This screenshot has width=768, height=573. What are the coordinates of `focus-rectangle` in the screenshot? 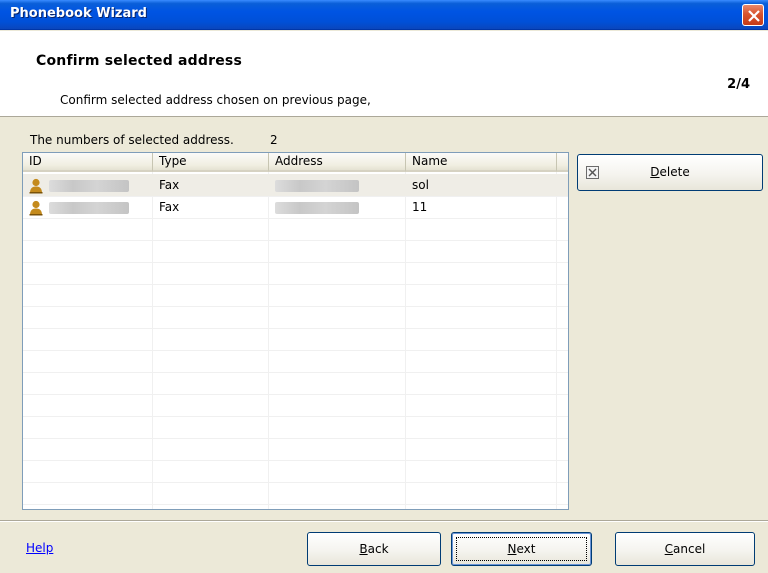 It's located at (521, 549).